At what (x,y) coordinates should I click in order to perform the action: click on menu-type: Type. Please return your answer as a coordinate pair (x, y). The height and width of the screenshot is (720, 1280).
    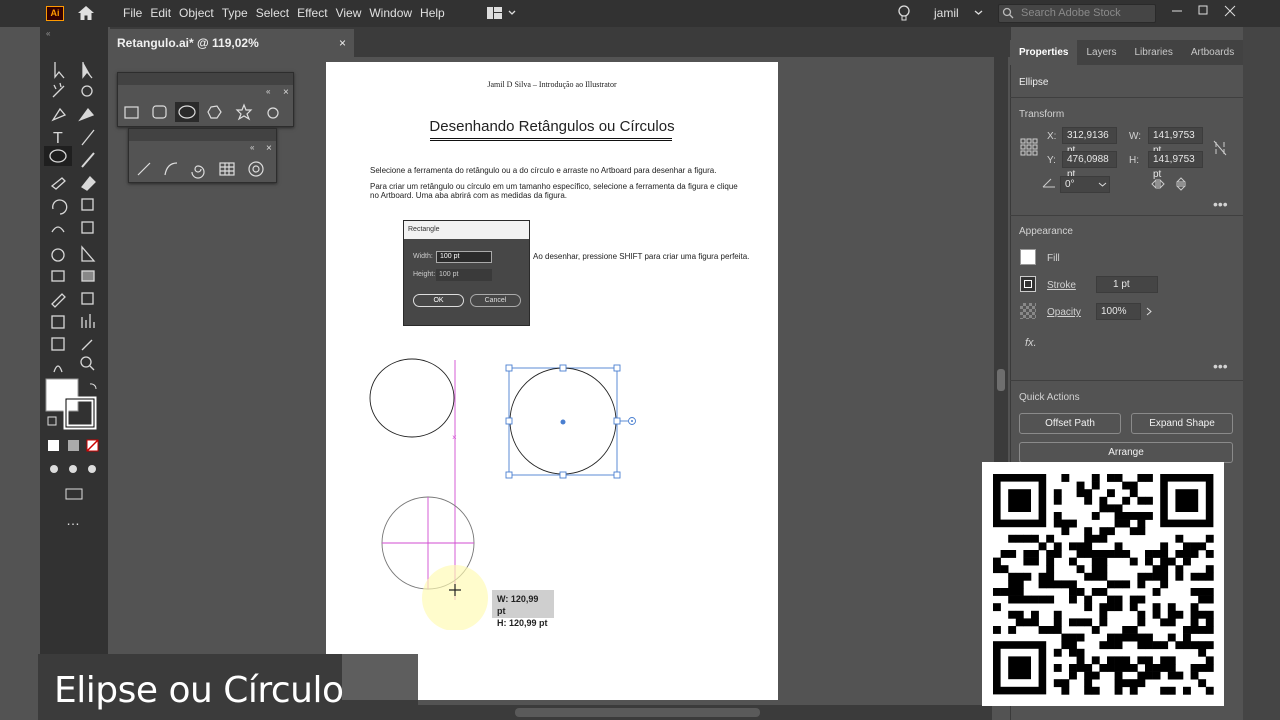
    Looking at the image, I should click on (239, 13).